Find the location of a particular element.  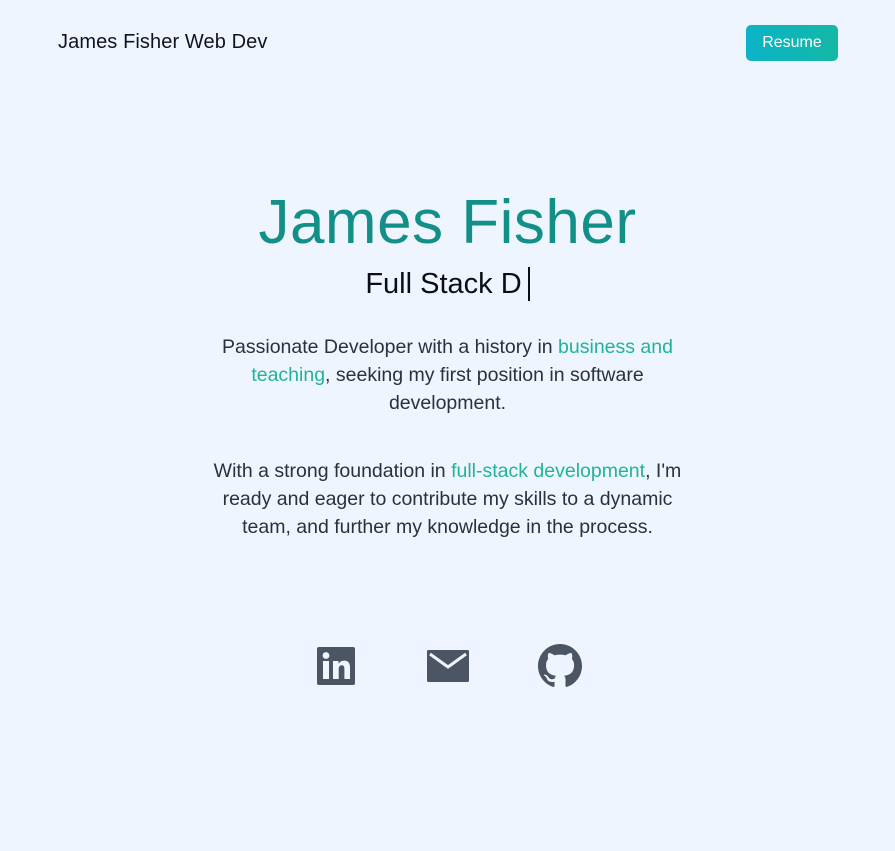

typing-caret is located at coordinates (528, 284).